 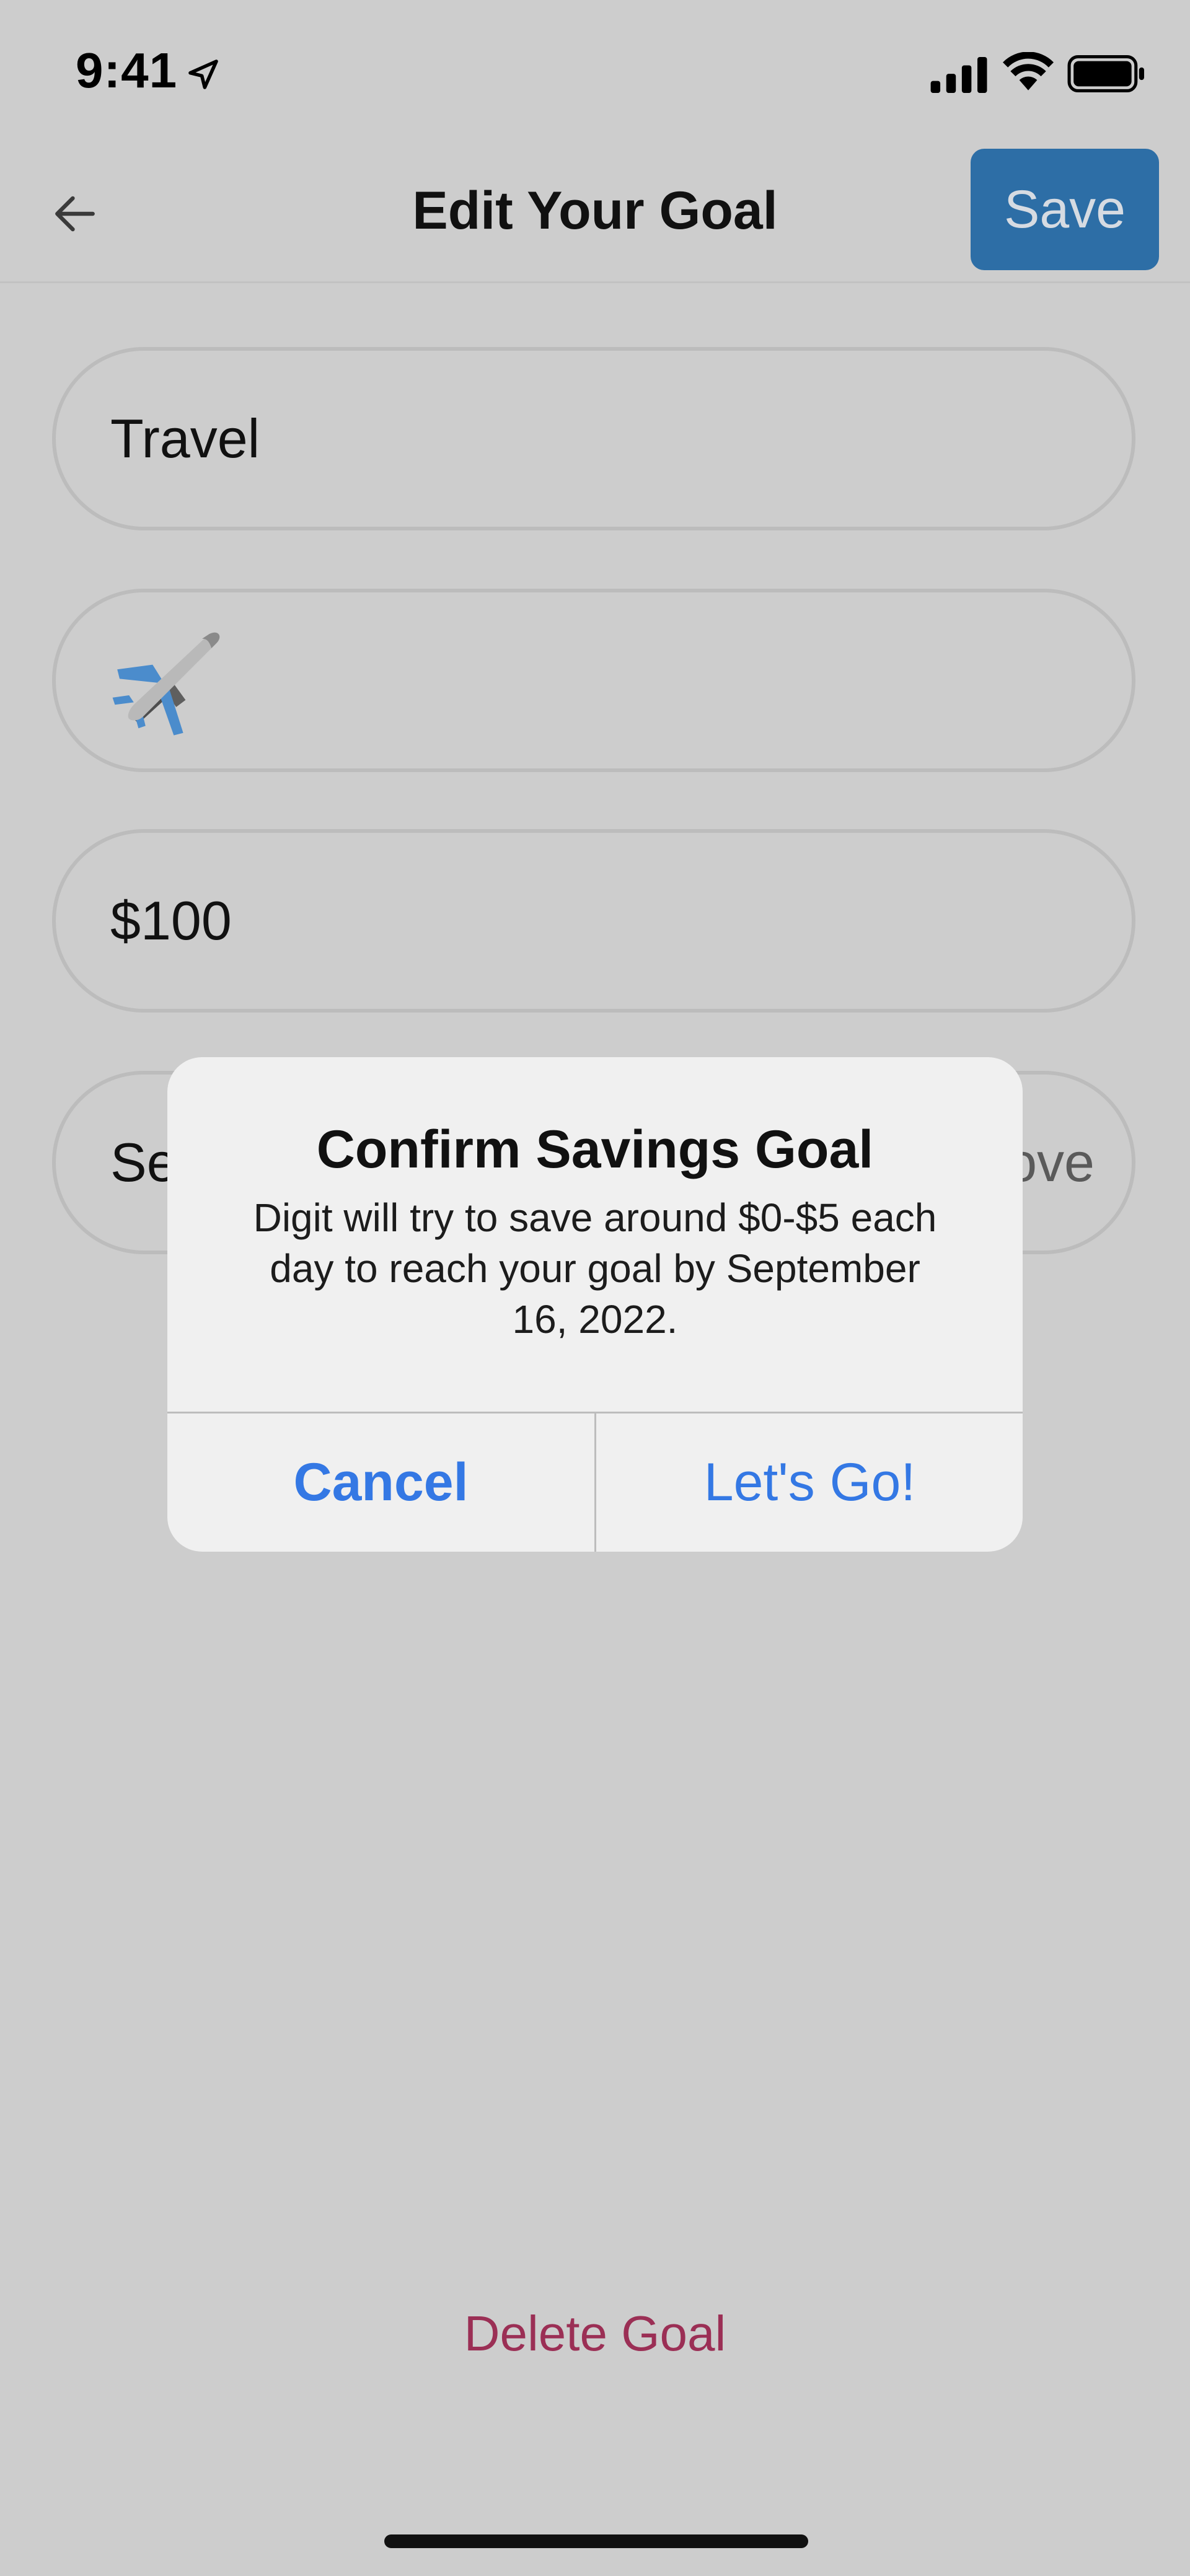 What do you see at coordinates (171, 921) in the screenshot?
I see `goal-amount-value: $100` at bounding box center [171, 921].